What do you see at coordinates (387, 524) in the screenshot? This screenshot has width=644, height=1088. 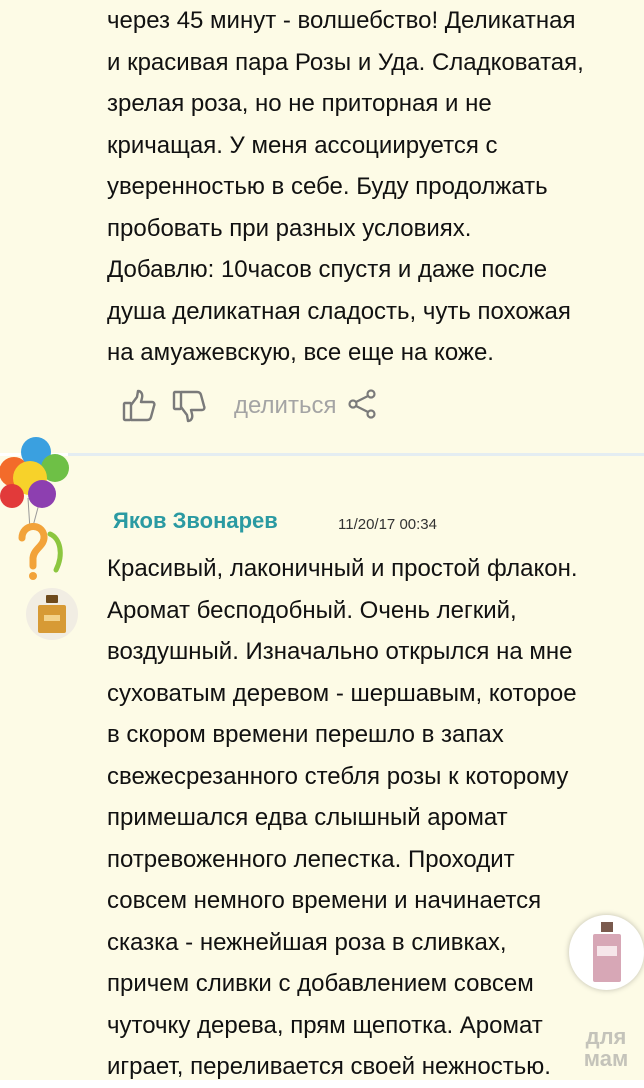 I see `review-date: 11/20/17 00:34` at bounding box center [387, 524].